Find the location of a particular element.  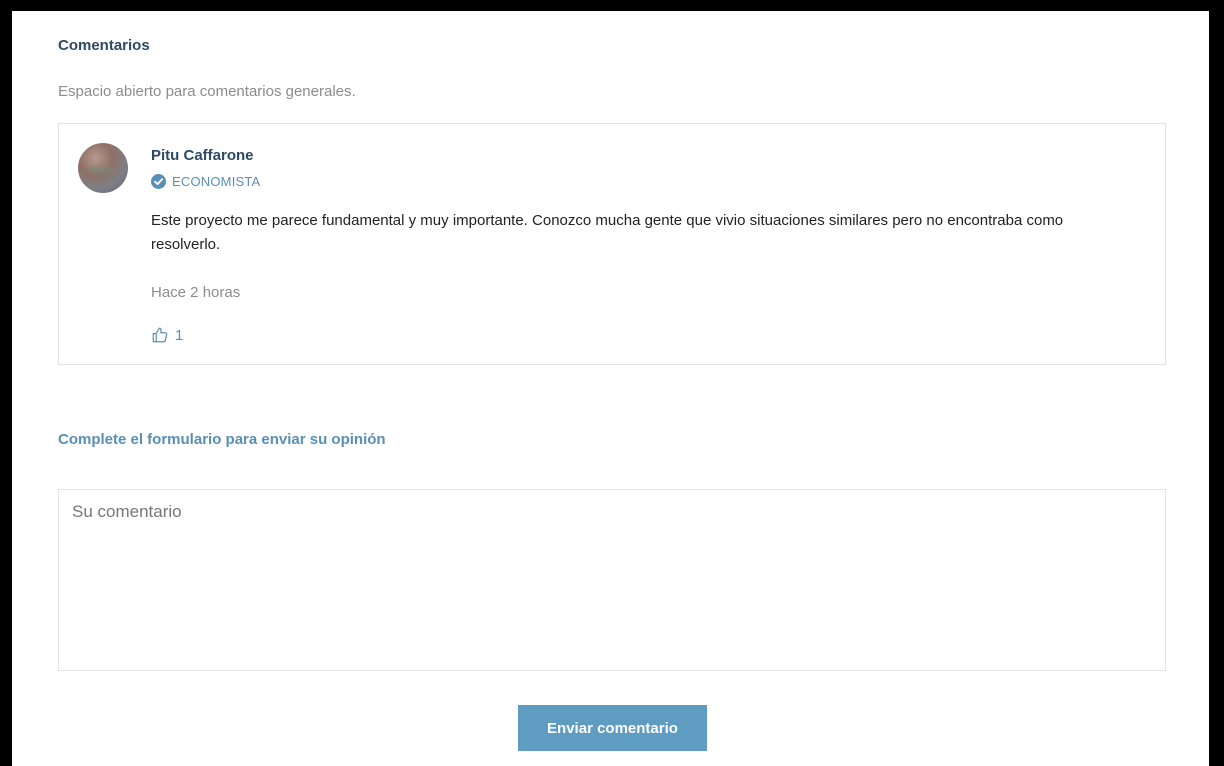

submit-comment-button: Enviar comentario is located at coordinates (612, 728).